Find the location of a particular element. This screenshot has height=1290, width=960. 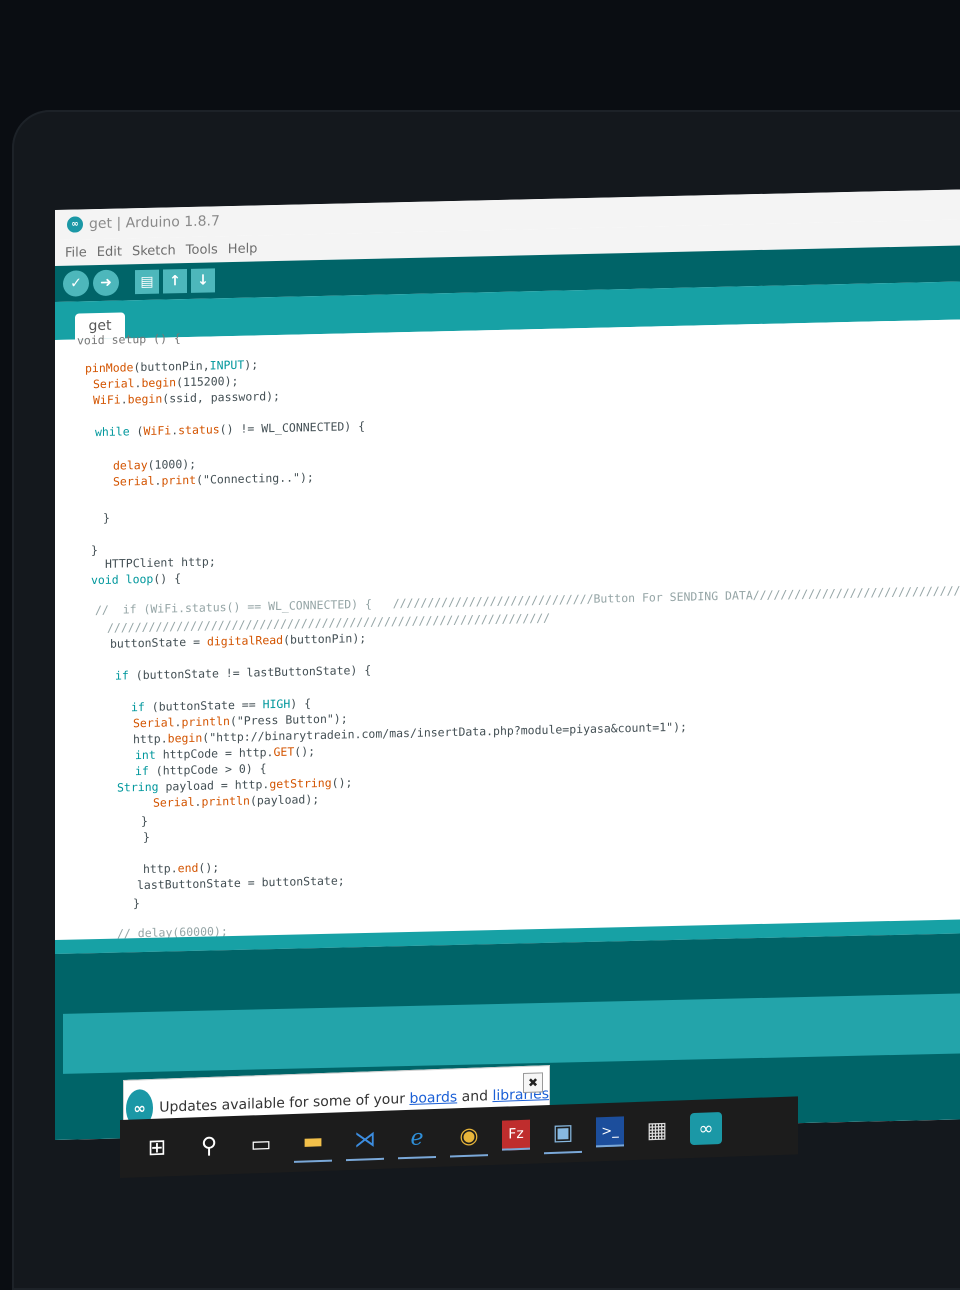

media-icon: ▦ is located at coordinates (657, 1130).